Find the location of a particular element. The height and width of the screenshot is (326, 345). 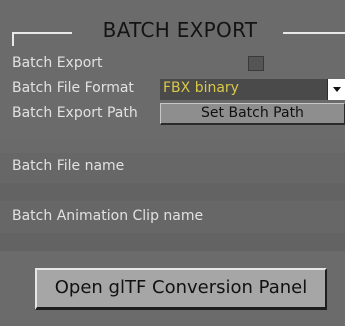

batch-file-name-input is located at coordinates (172, 192).